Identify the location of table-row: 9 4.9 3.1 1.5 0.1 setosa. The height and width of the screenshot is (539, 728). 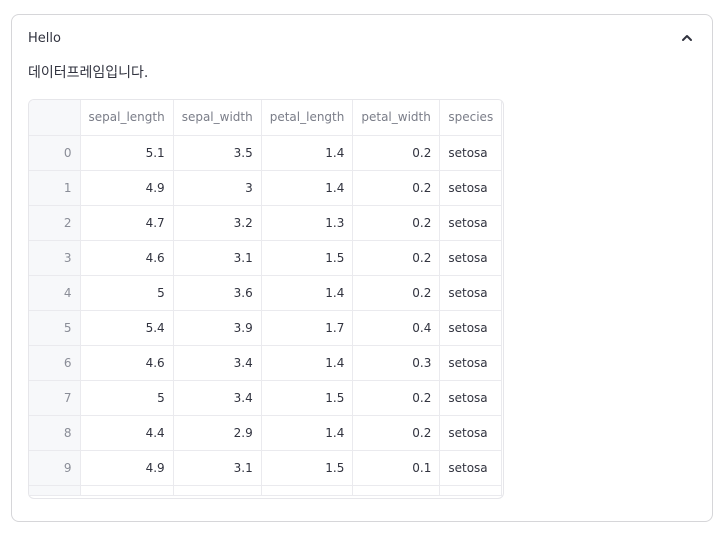
(266, 468).